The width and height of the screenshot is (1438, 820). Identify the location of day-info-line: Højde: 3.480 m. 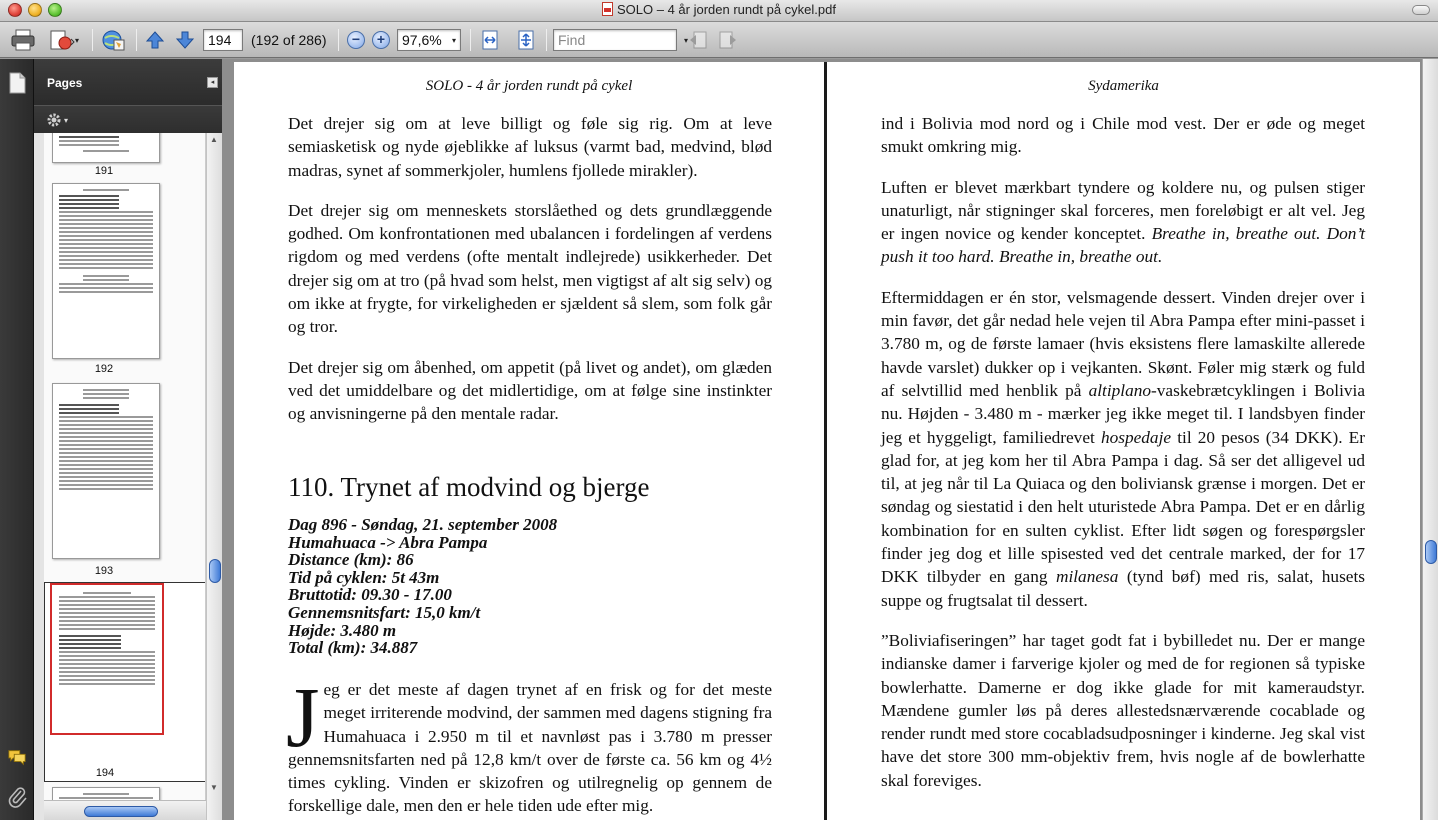
(342, 630).